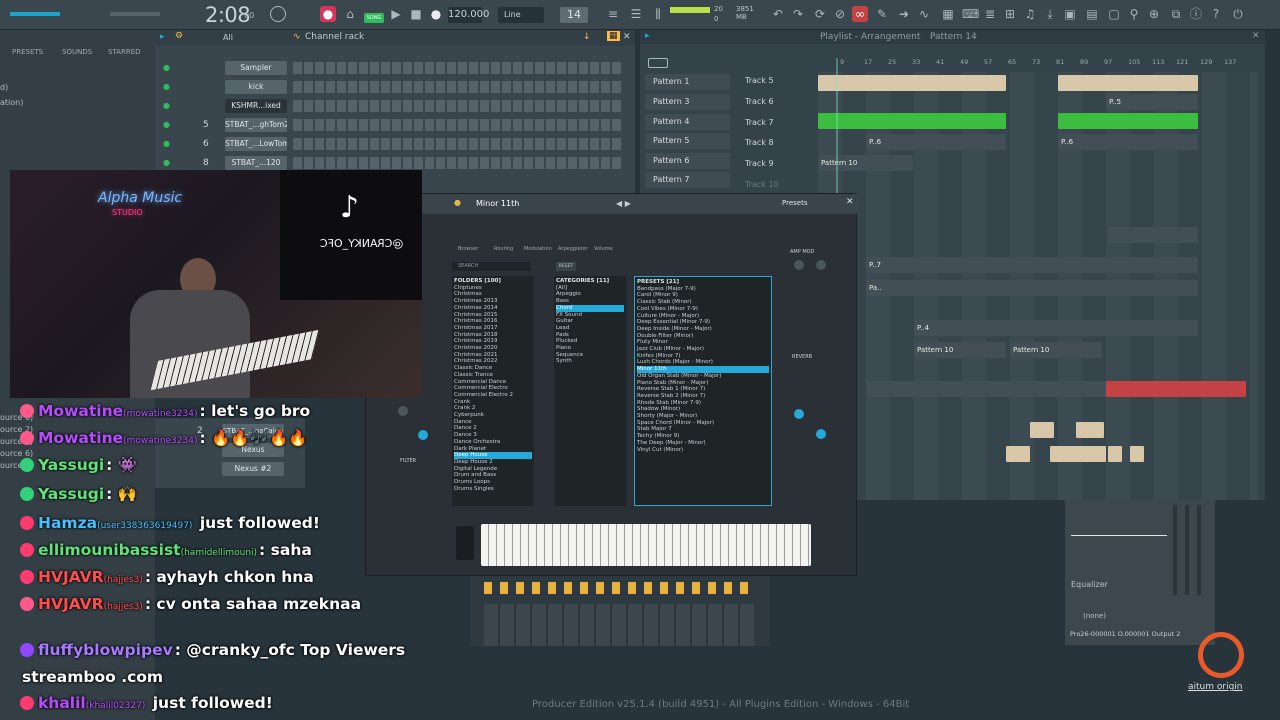  I want to click on list-item: Digital Legende, so click(493, 469).